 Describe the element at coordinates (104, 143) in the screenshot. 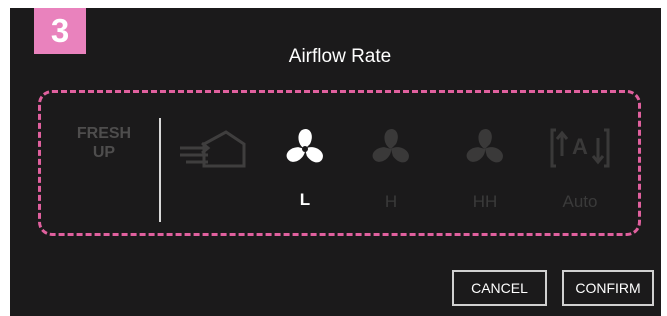

I see `fresh-up-option: FRESH UP` at that location.